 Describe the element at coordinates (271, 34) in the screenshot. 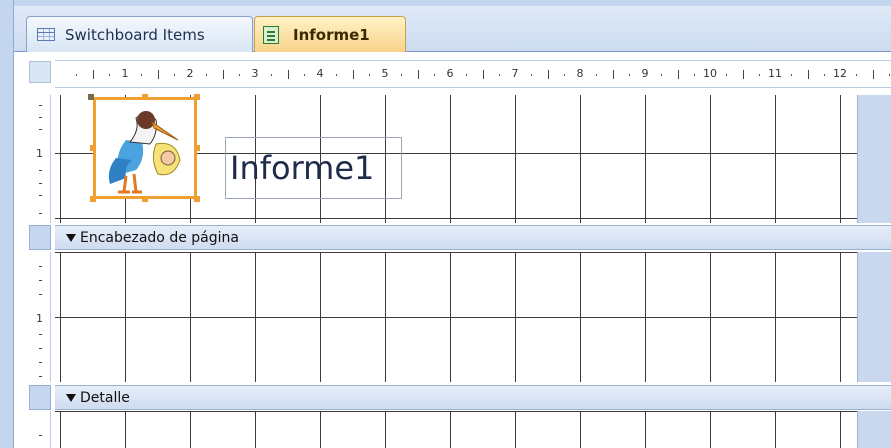

I see `report-icon` at that location.